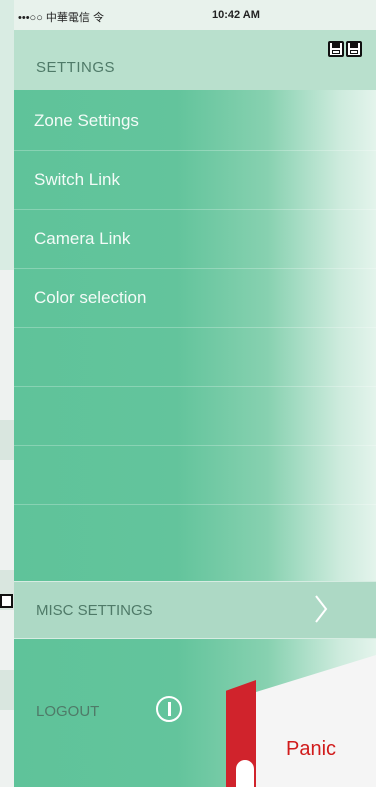  What do you see at coordinates (245, 773) in the screenshot?
I see `panic-shape` at bounding box center [245, 773].